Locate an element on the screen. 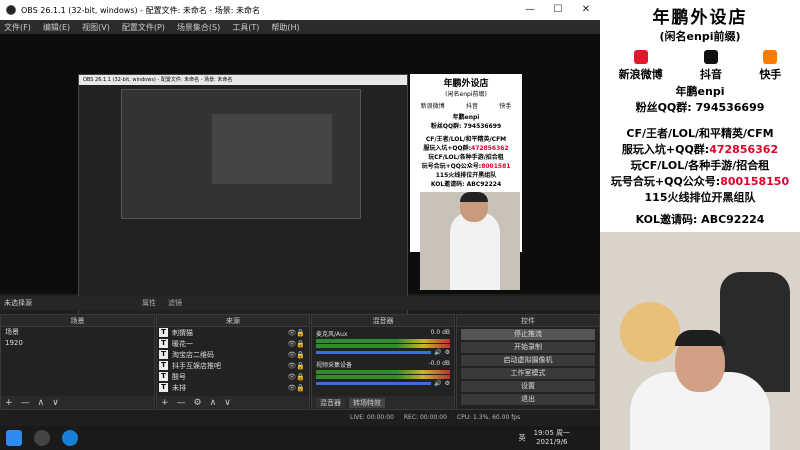  settings-button: 设置 is located at coordinates (528, 386).